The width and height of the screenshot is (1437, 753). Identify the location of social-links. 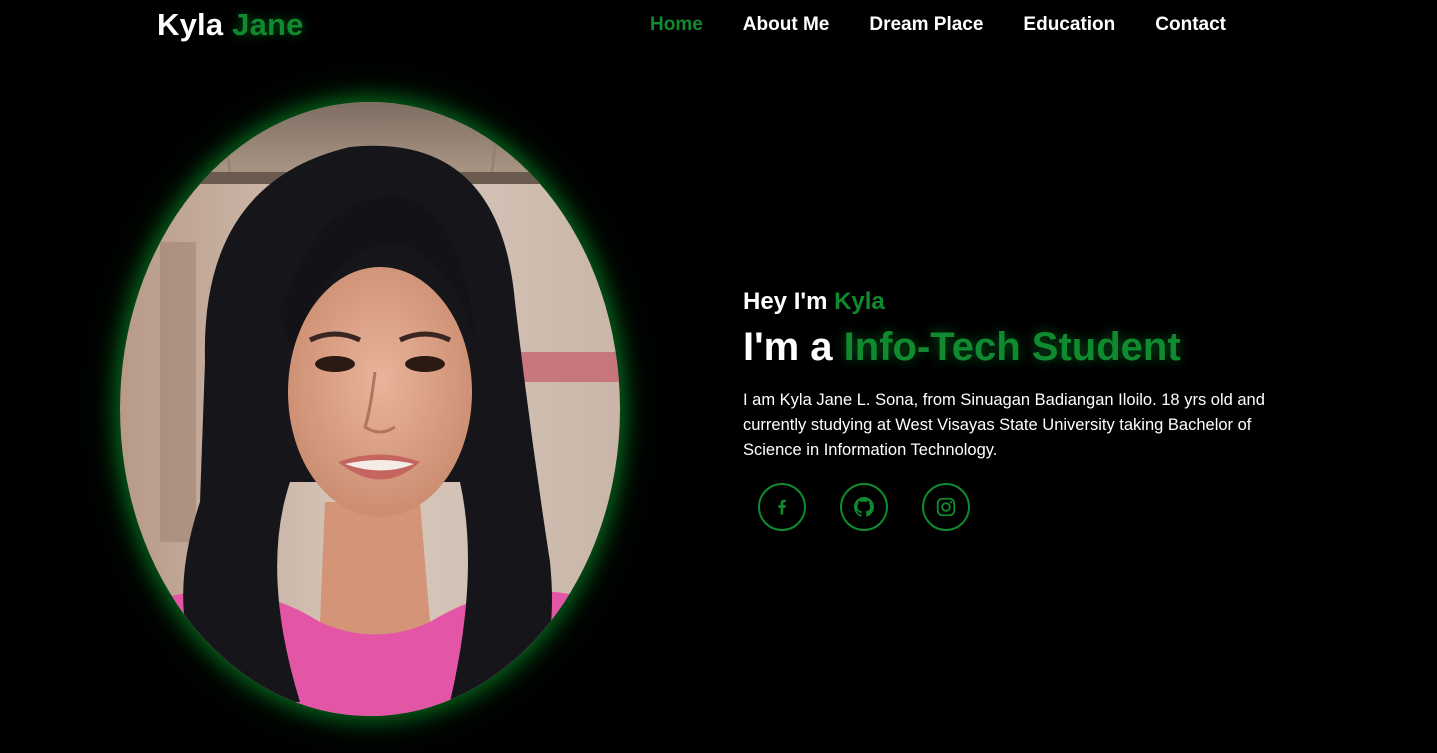
(1035, 507).